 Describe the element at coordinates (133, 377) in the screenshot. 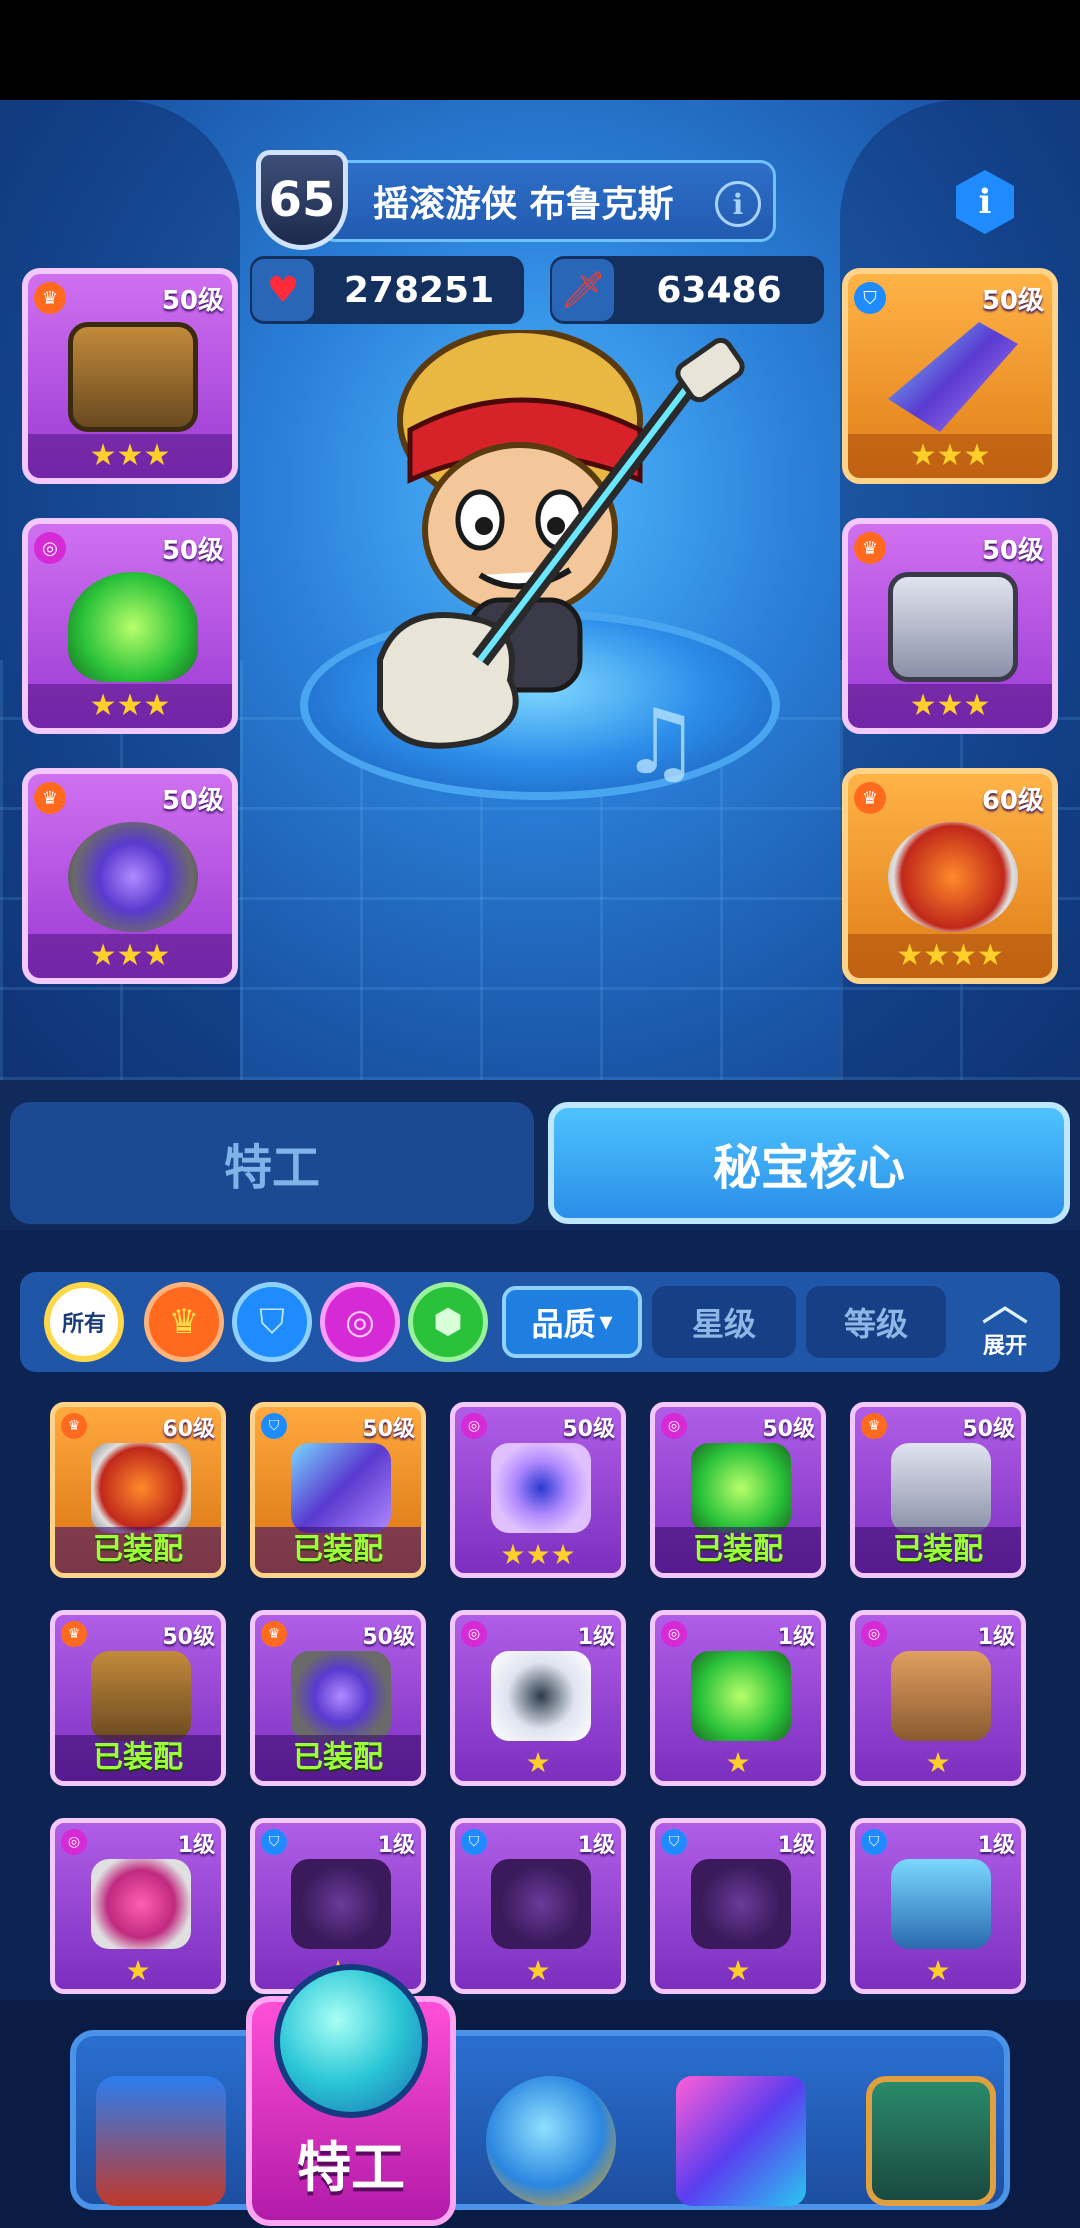

I see `tome-icon` at that location.